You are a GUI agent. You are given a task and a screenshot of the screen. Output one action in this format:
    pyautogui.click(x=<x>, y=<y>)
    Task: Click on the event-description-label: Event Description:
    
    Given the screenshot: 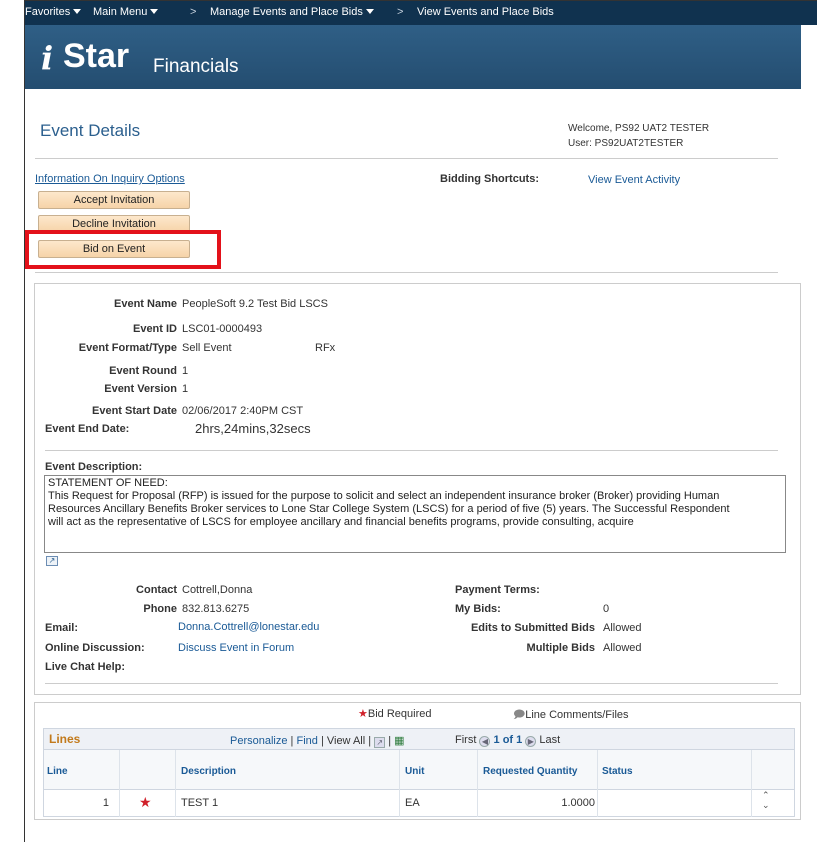 What is the action you would take?
    pyautogui.click(x=94, y=467)
    